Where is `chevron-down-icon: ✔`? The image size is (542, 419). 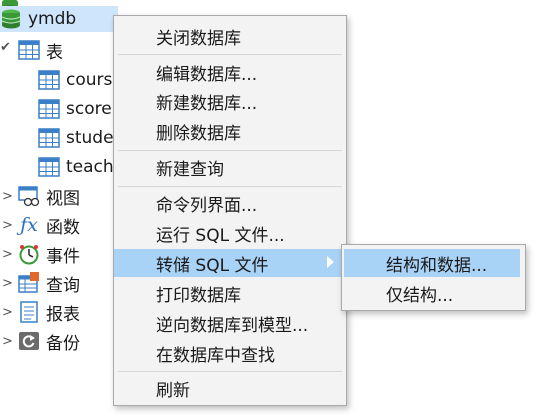 chevron-down-icon: ✔ is located at coordinates (5, 47).